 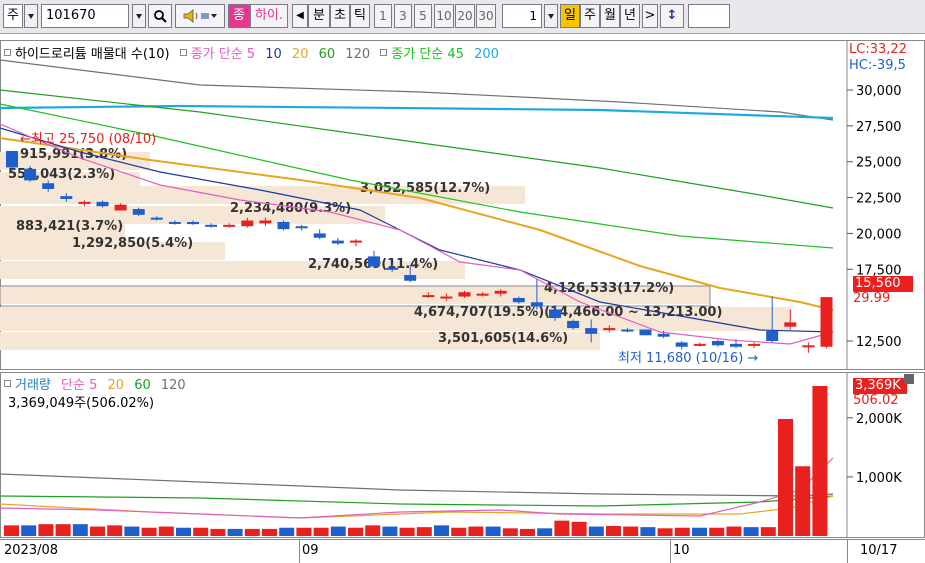 I want to click on search-icon, so click(x=160, y=16).